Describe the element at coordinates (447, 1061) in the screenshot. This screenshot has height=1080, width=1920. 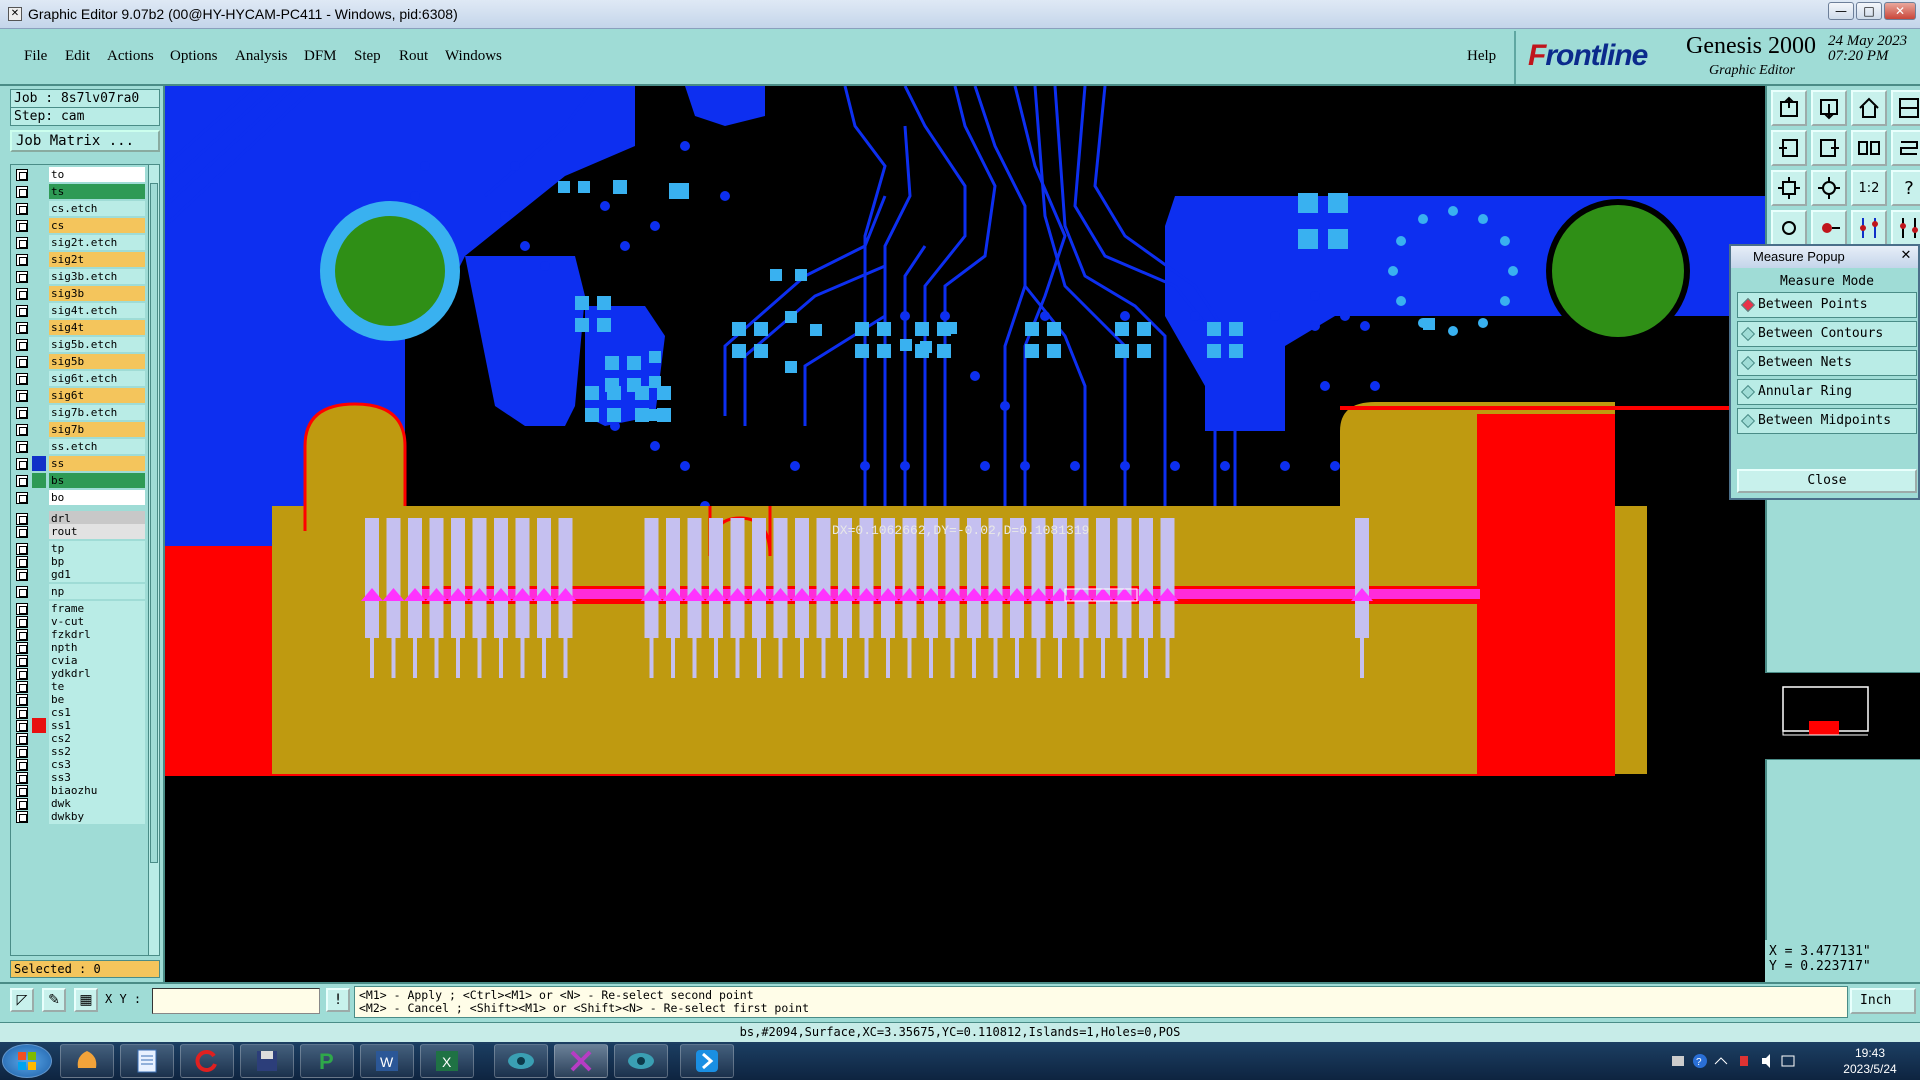
I see `excel-icon: X` at that location.